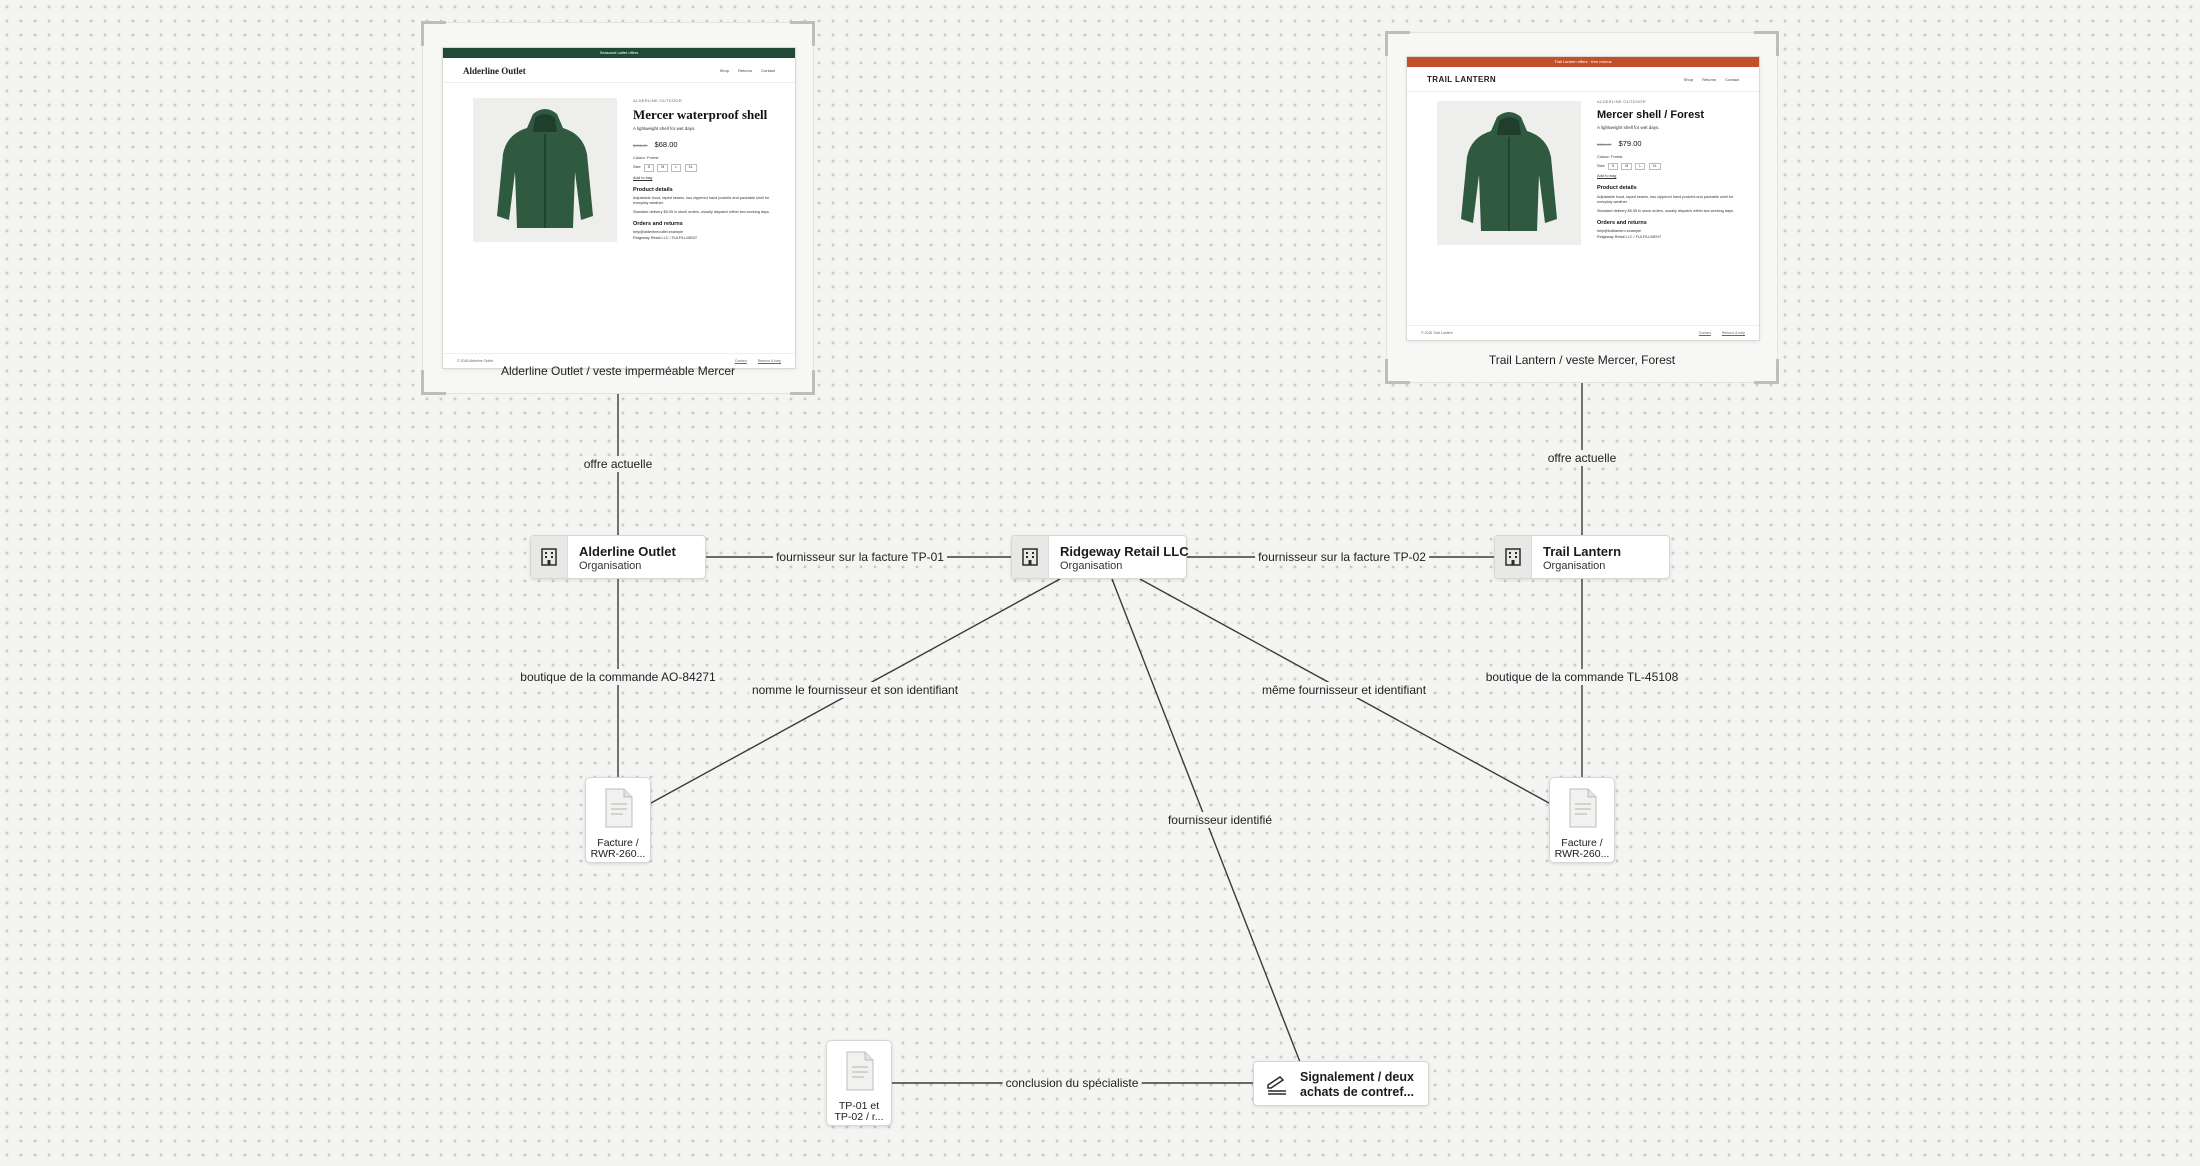 This screenshot has width=2200, height=1166. Describe the element at coordinates (643, 177) in the screenshot. I see `add-to-bag-link: Add to bag` at that location.